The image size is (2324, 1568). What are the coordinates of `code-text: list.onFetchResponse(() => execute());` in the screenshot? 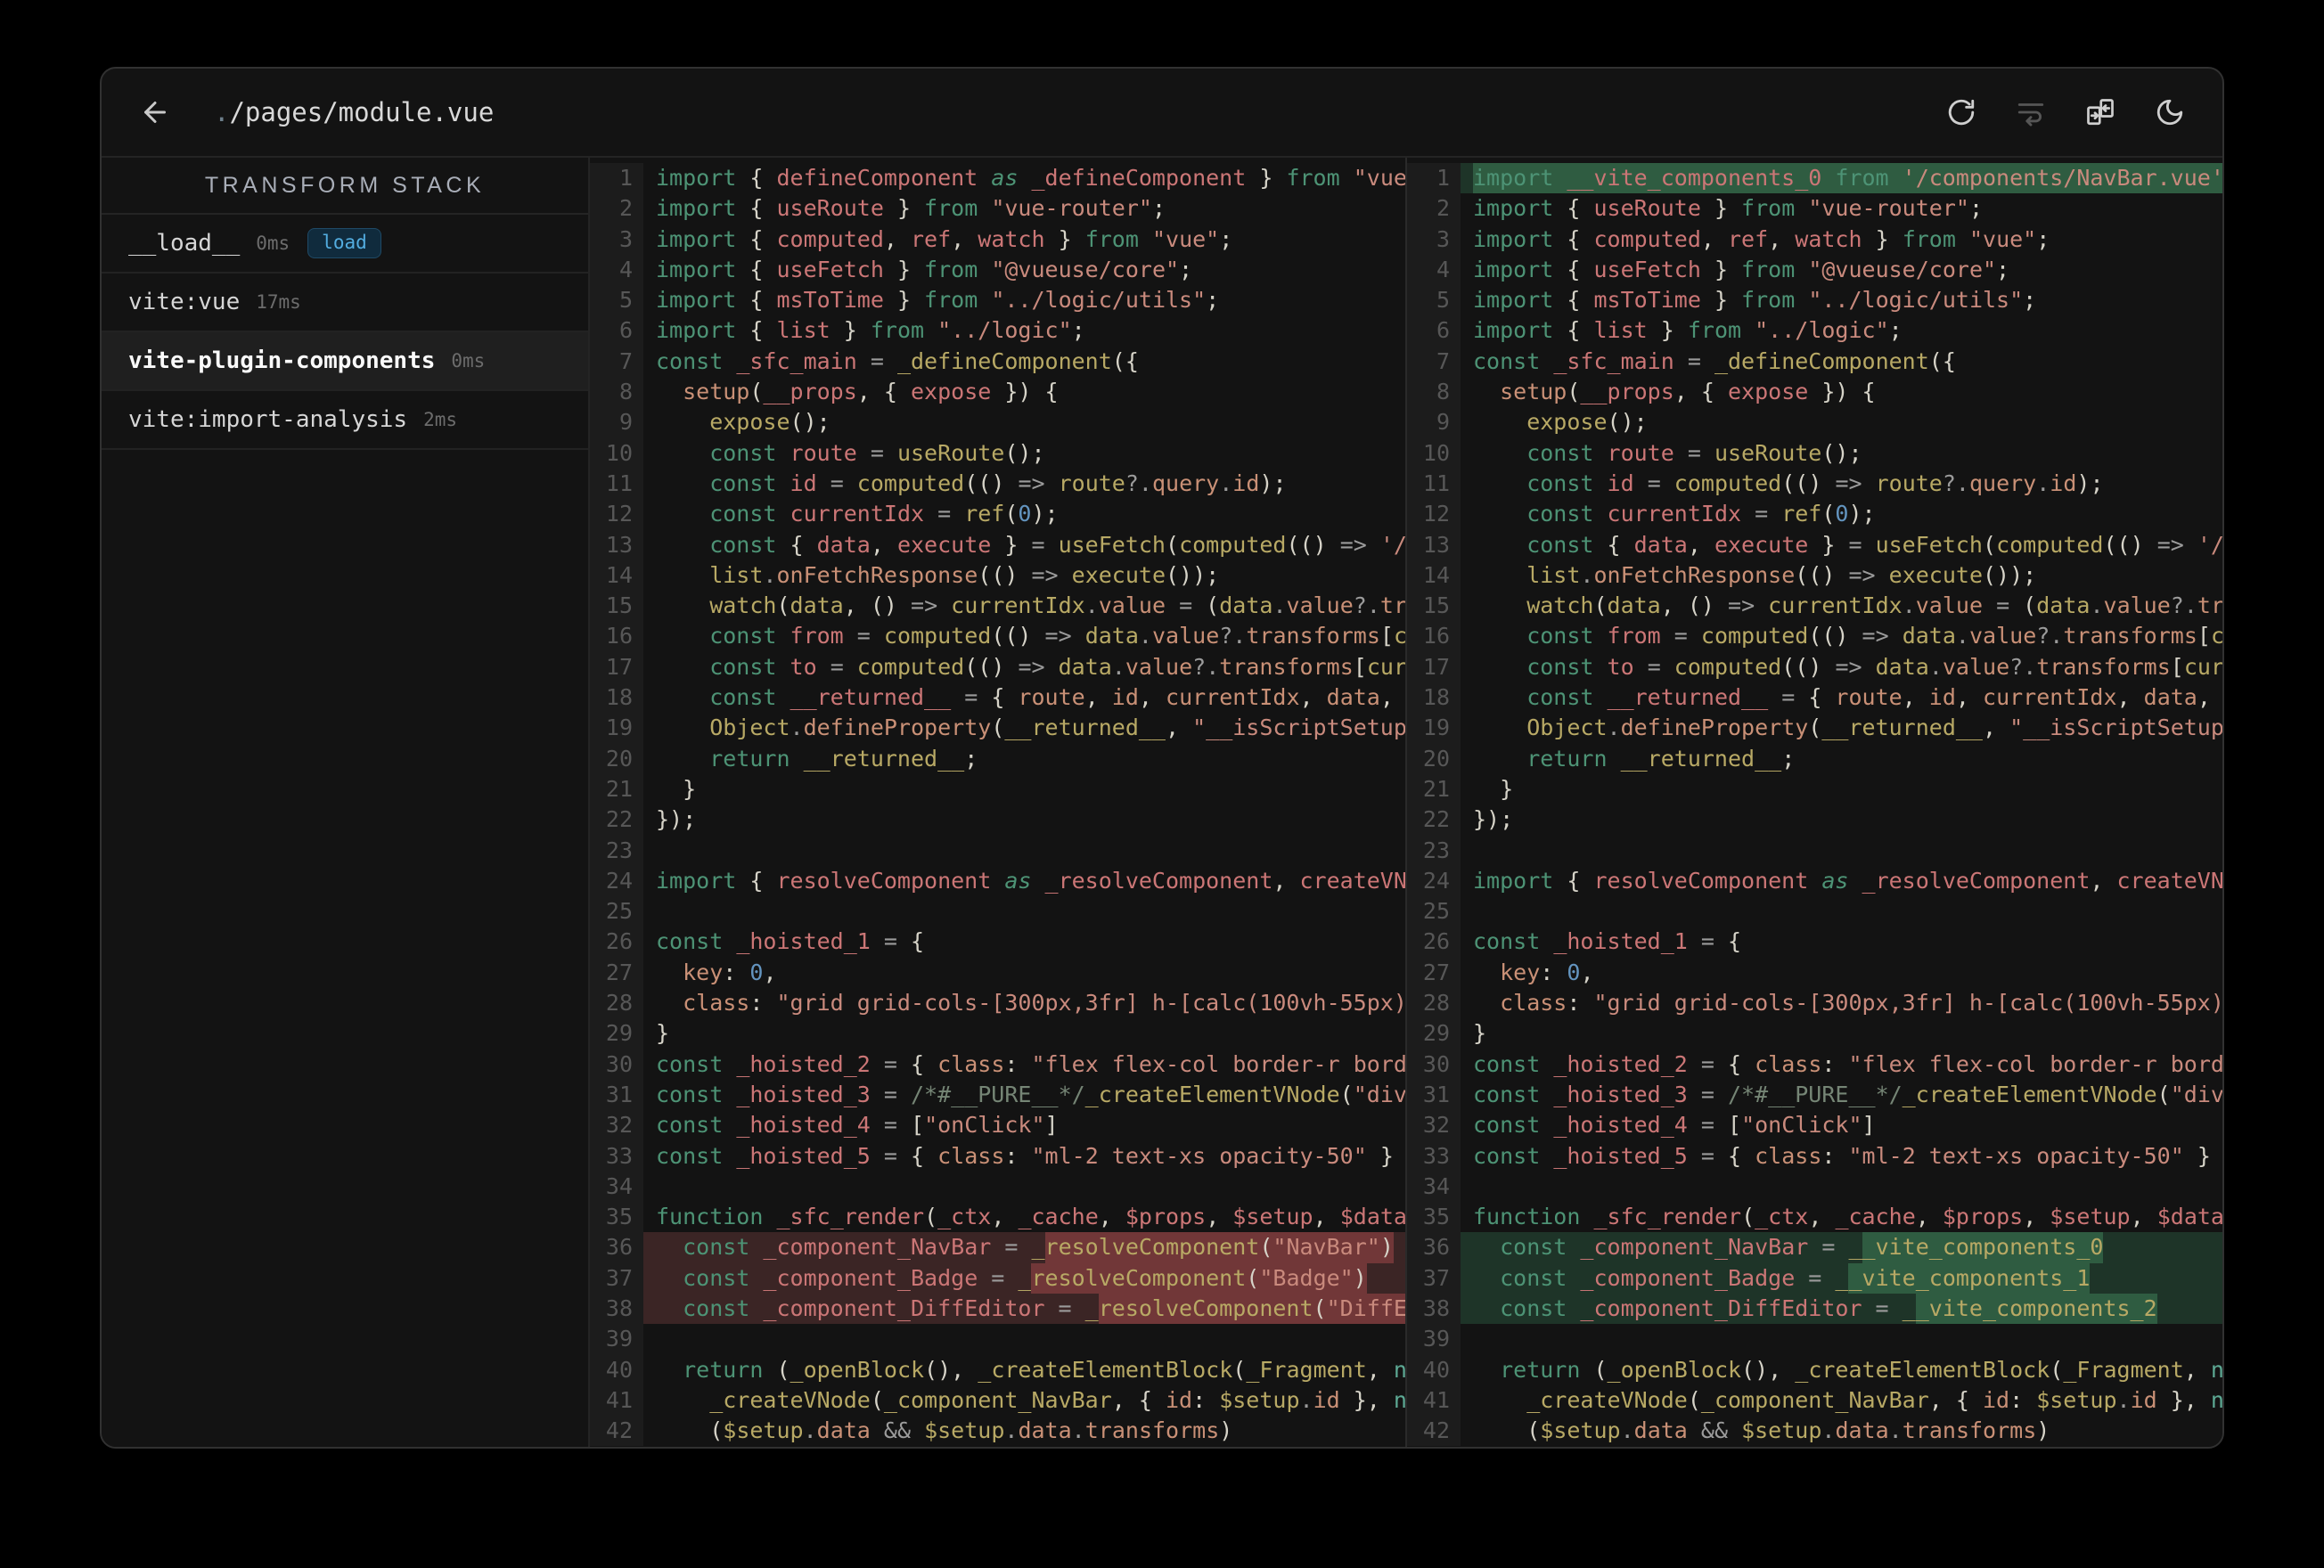 It's located at (1755, 574).